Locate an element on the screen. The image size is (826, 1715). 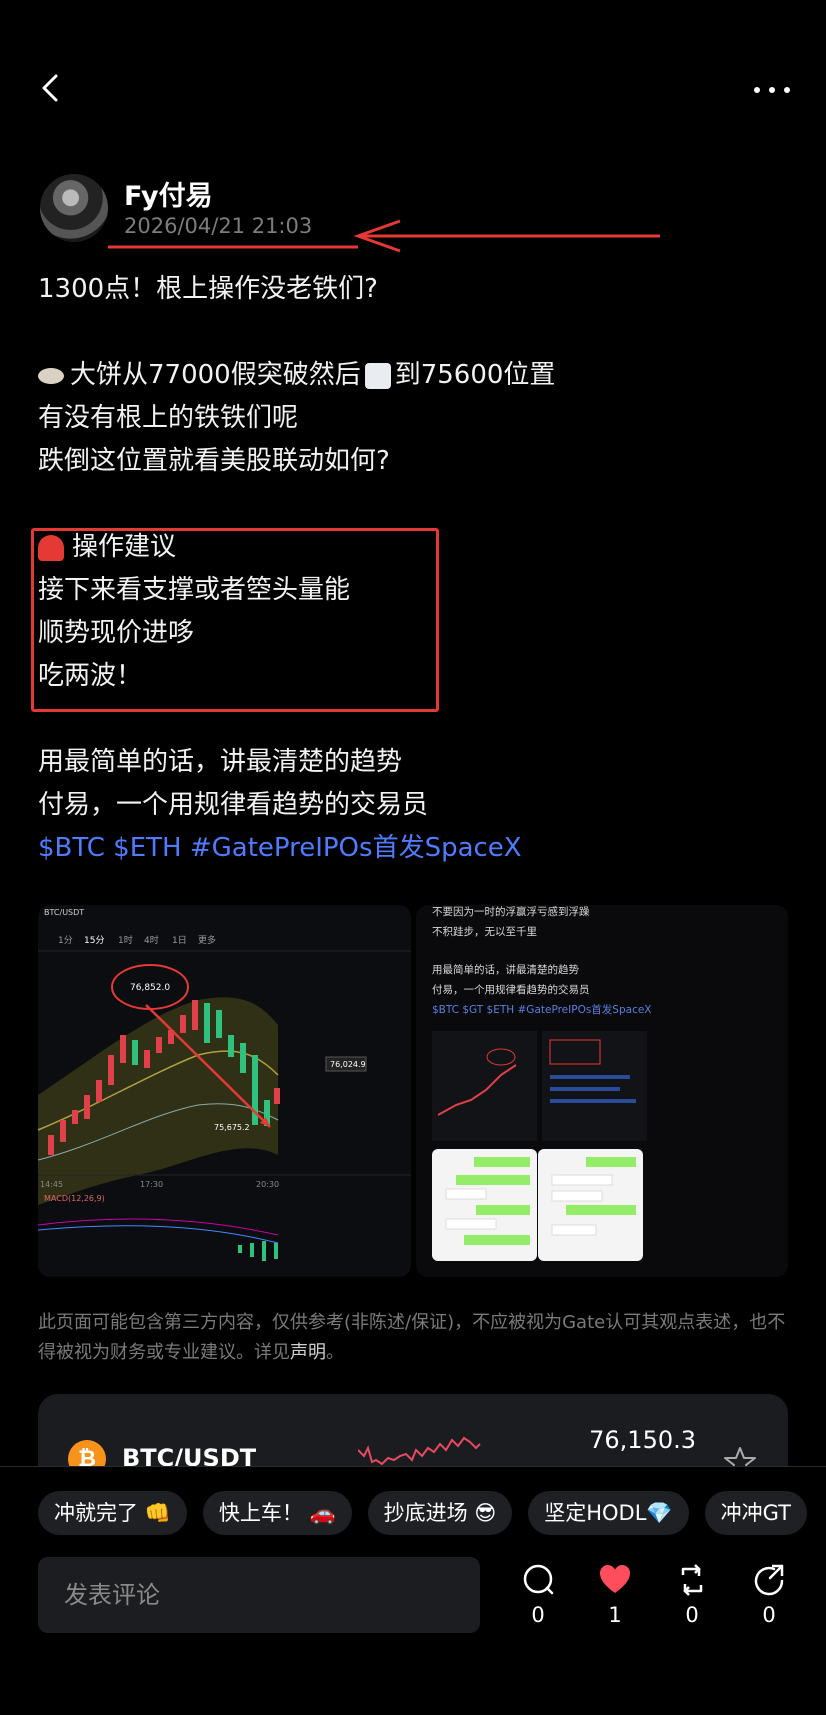
repost-icon is located at coordinates (692, 1580).